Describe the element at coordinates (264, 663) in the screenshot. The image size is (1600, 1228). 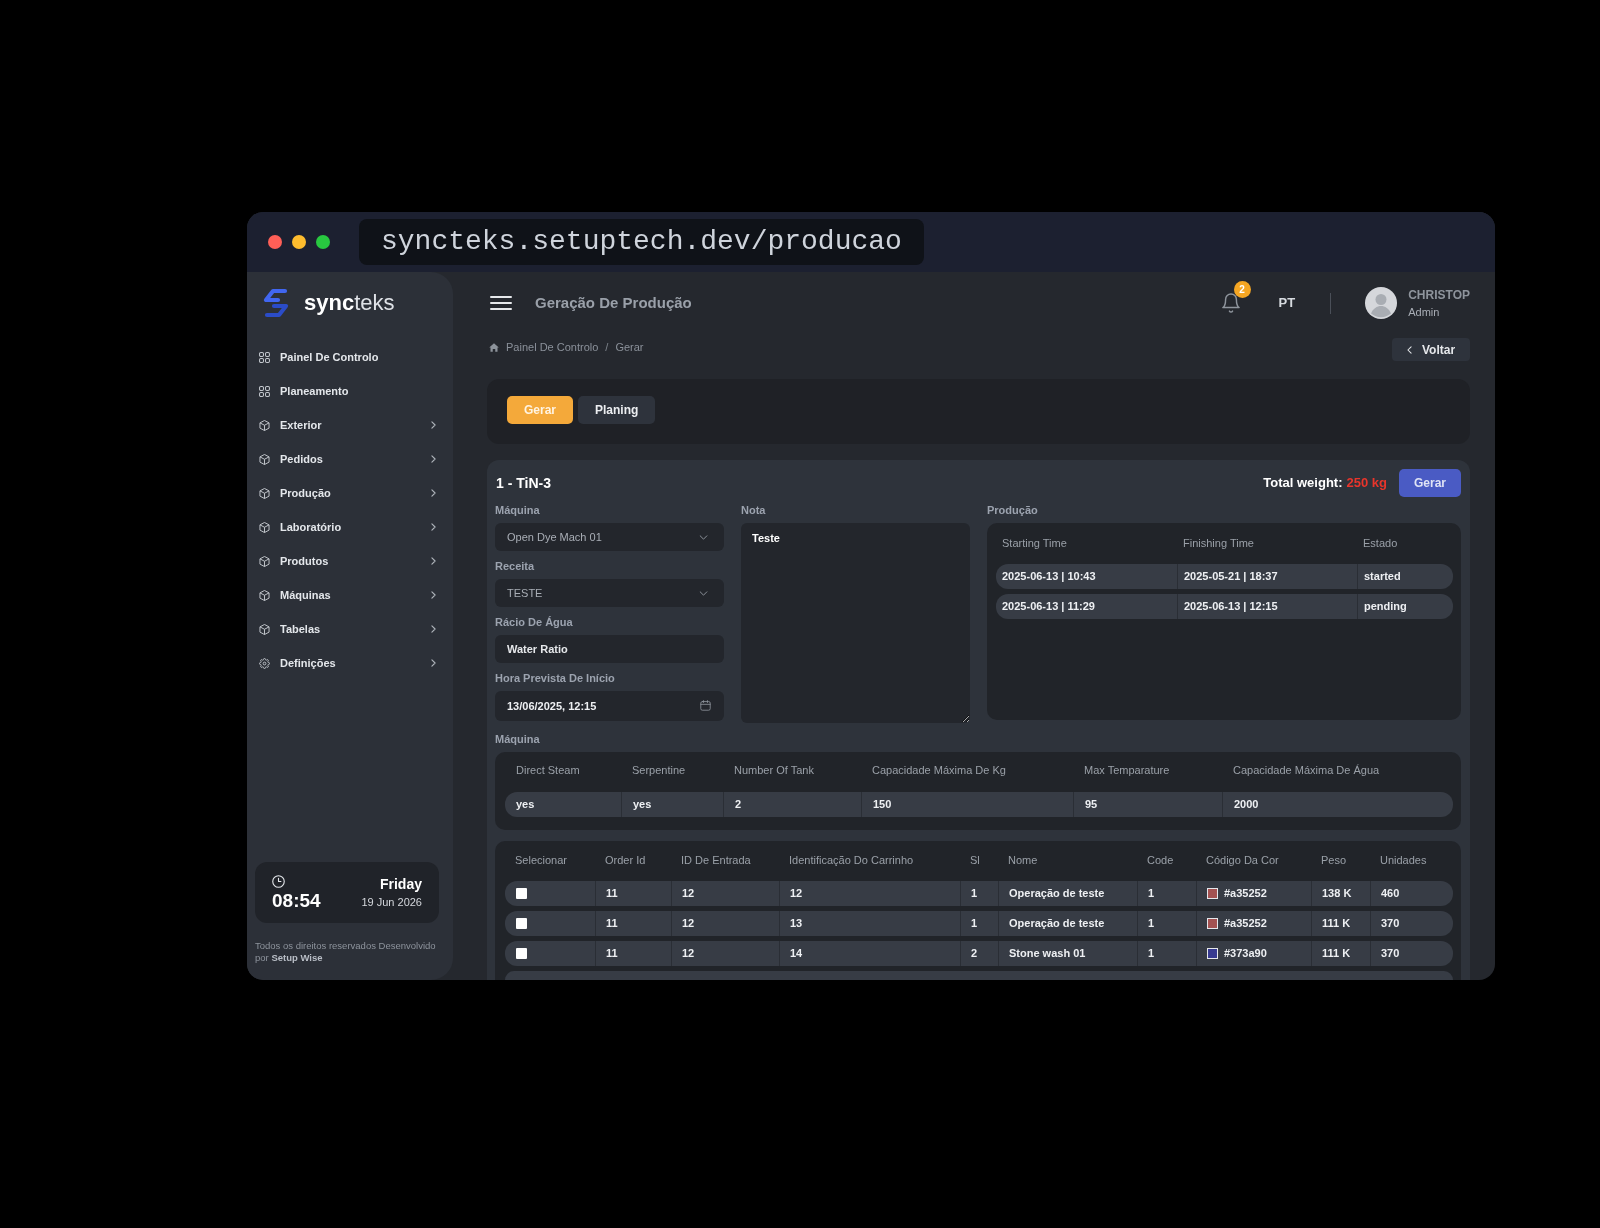
I see `settings-icon` at that location.